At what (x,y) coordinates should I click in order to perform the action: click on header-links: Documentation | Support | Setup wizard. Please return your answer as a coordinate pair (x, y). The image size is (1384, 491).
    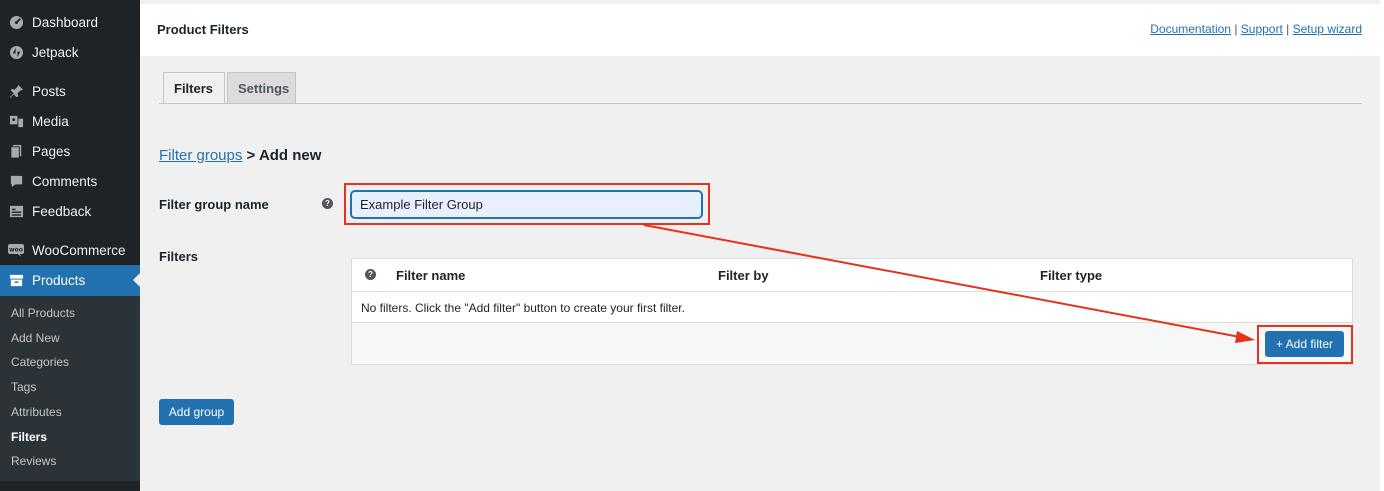
    Looking at the image, I should click on (1256, 29).